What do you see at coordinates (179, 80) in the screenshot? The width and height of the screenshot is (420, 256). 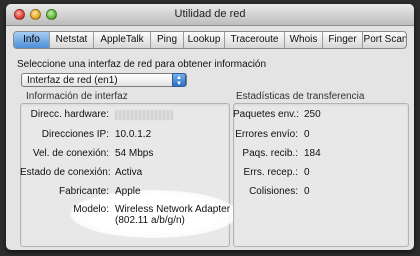 I see `updown-arrows-icon: ▲ ▼` at bounding box center [179, 80].